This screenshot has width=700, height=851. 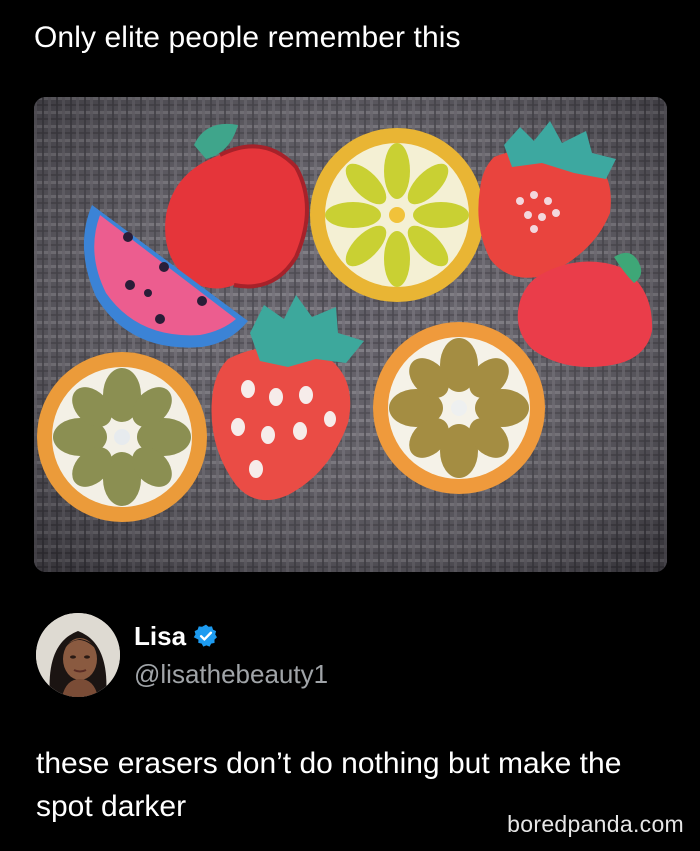 What do you see at coordinates (206, 636) in the screenshot?
I see `verified-badge-icon` at bounding box center [206, 636].